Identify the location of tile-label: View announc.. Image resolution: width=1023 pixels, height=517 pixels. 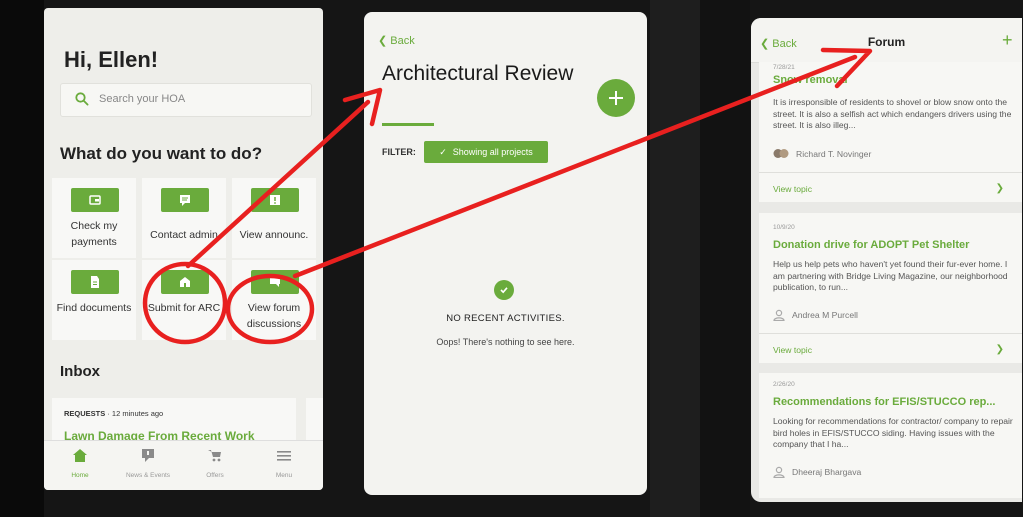
(274, 235).